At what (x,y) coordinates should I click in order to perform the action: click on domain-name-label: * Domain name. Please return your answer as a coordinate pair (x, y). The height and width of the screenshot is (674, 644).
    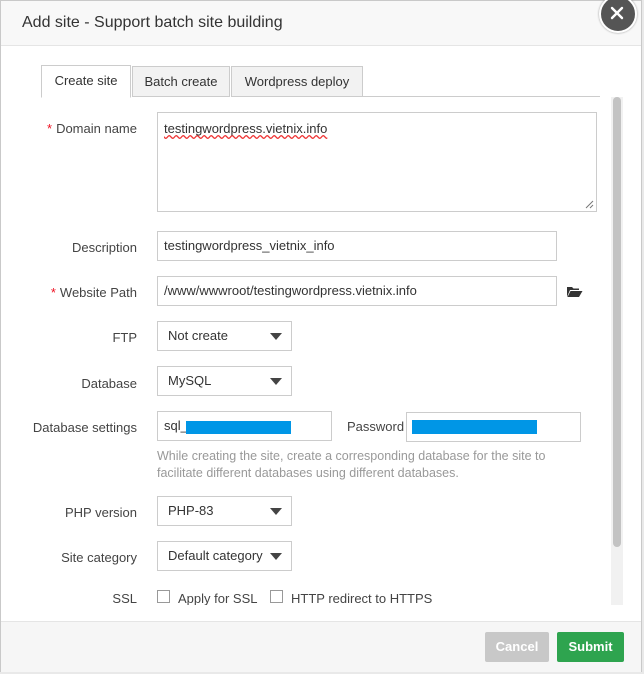
    Looking at the image, I should click on (92, 128).